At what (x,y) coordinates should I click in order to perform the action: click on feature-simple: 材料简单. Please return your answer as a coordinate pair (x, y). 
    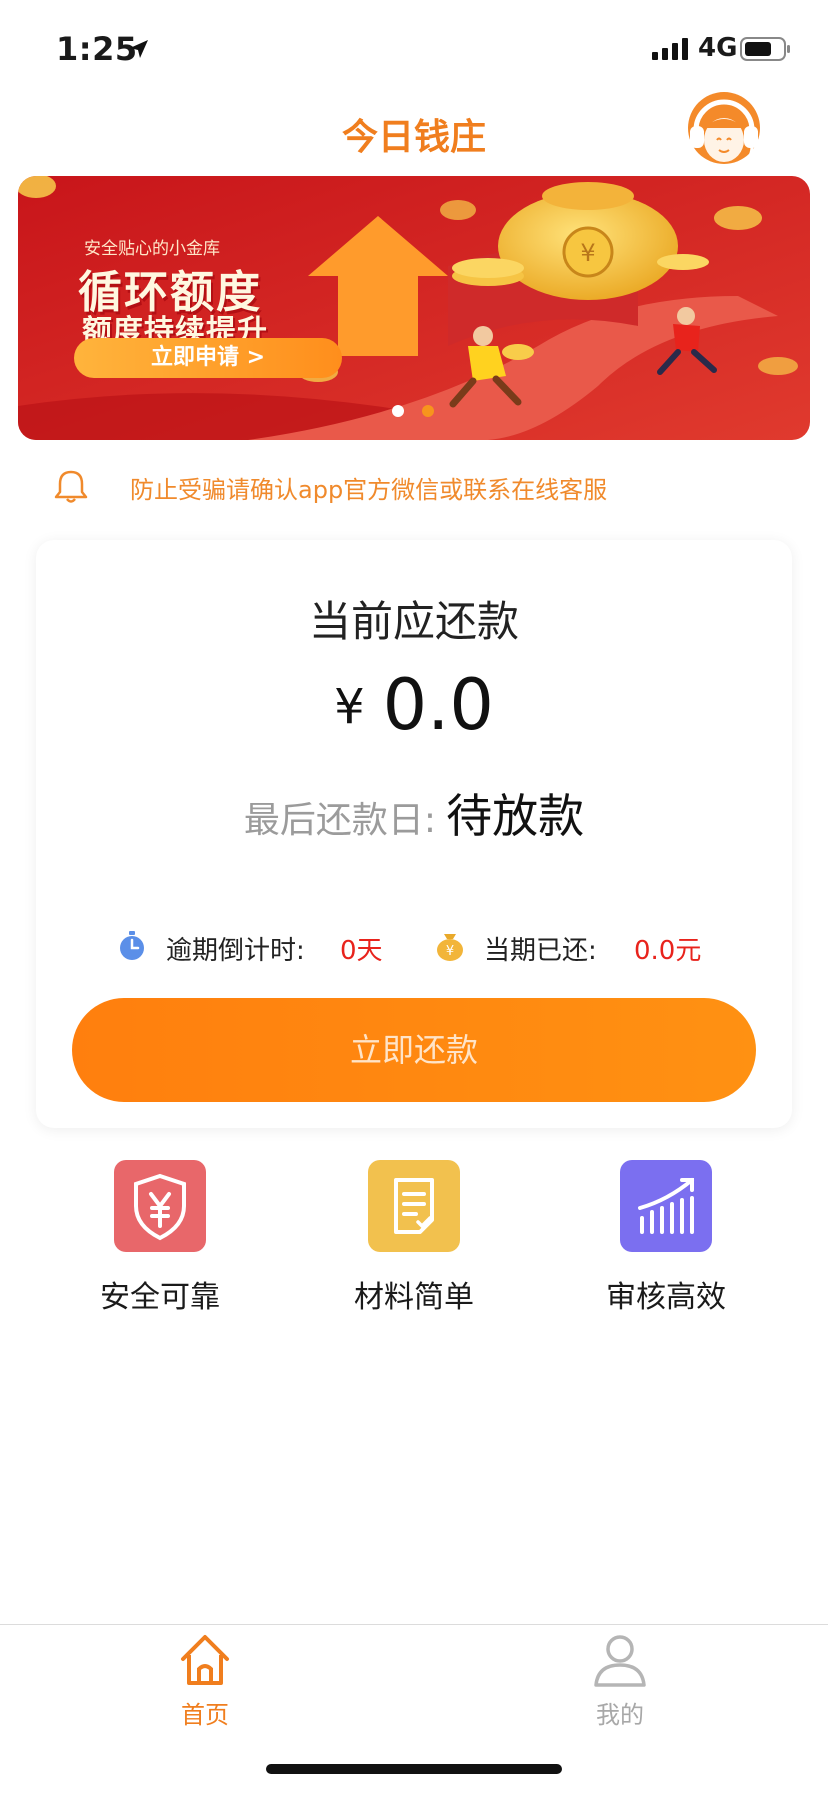
    Looking at the image, I should click on (414, 1245).